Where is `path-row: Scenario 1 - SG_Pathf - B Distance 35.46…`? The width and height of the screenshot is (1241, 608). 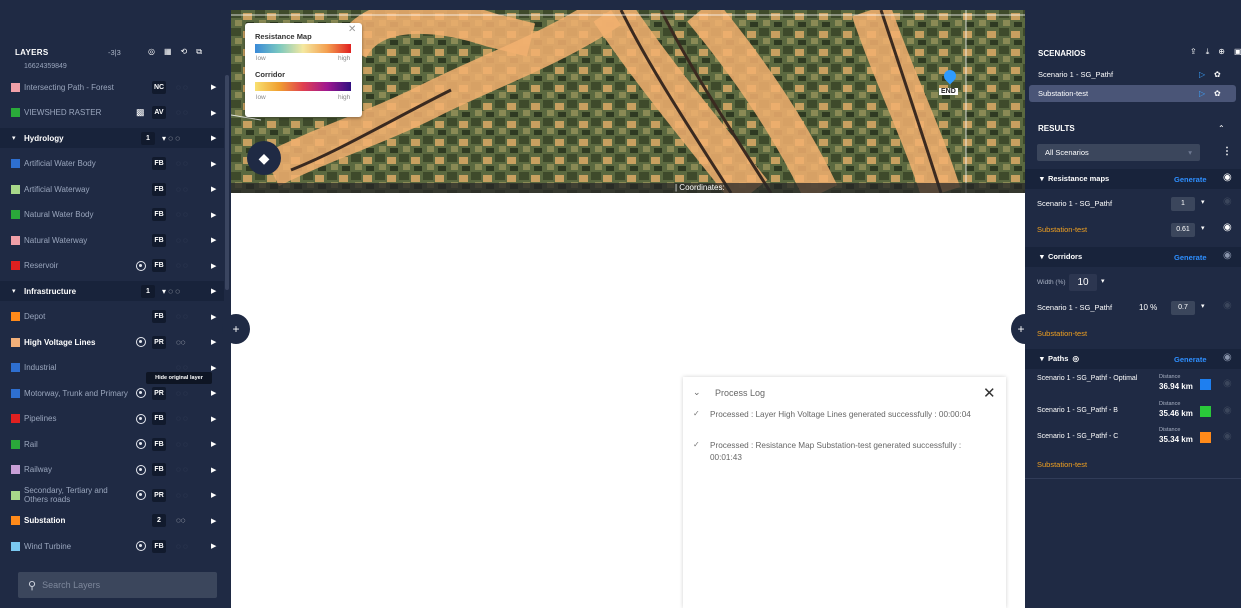 path-row: Scenario 1 - SG_Pathf - B Distance 35.46… is located at coordinates (1133, 413).